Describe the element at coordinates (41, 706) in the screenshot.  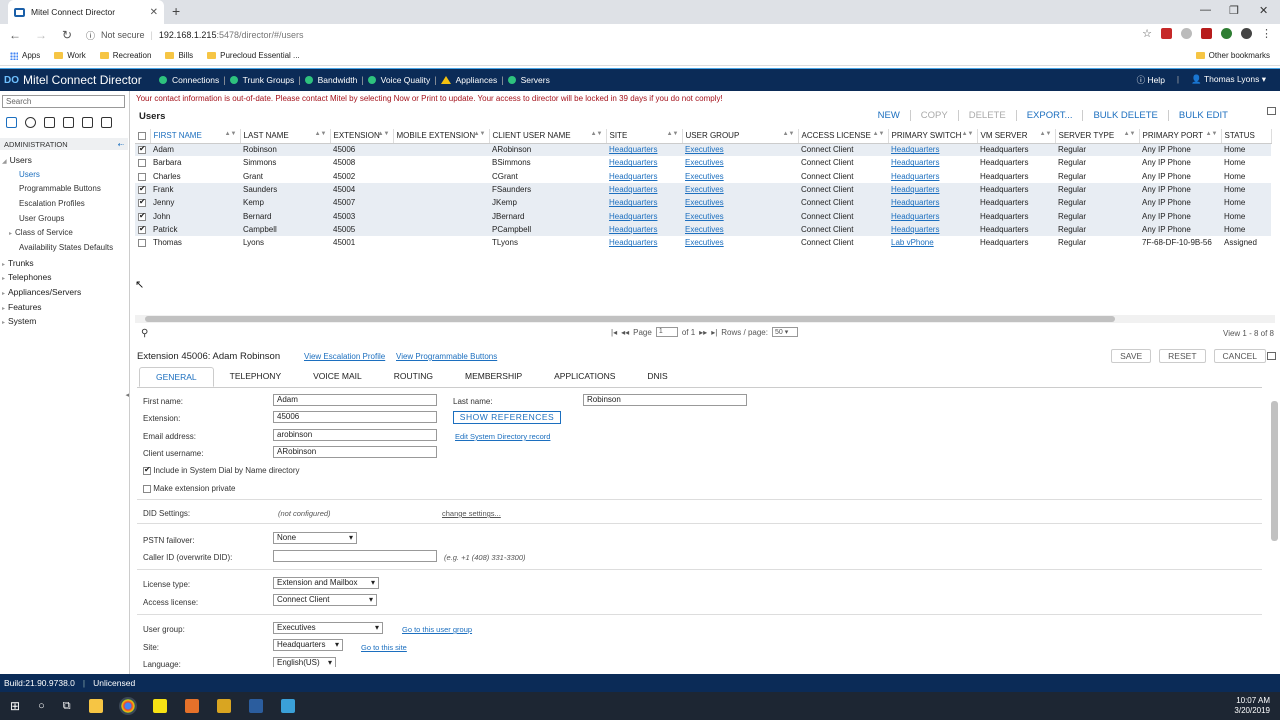
I see `search-icon: ○` at that location.